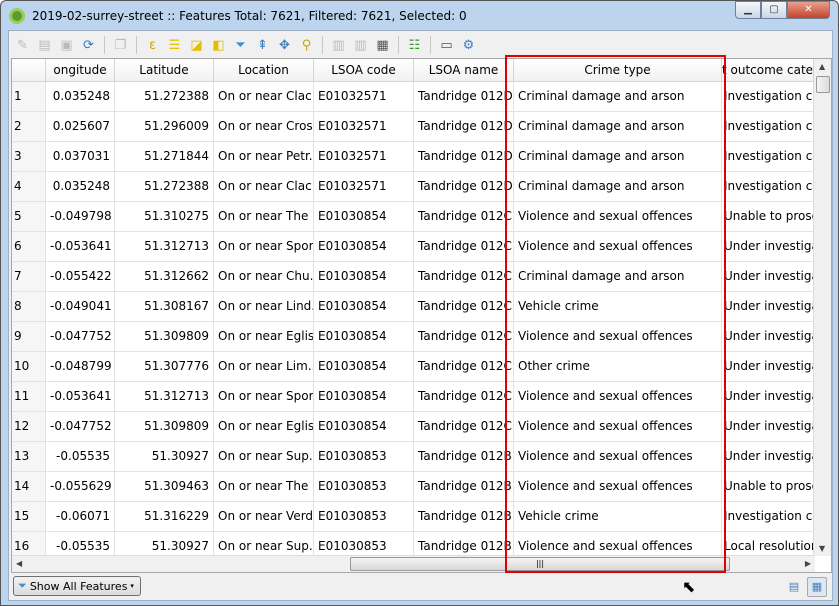 Image resolution: width=839 pixels, height=606 pixels. I want to click on table-cell: -0.055629, so click(80, 487).